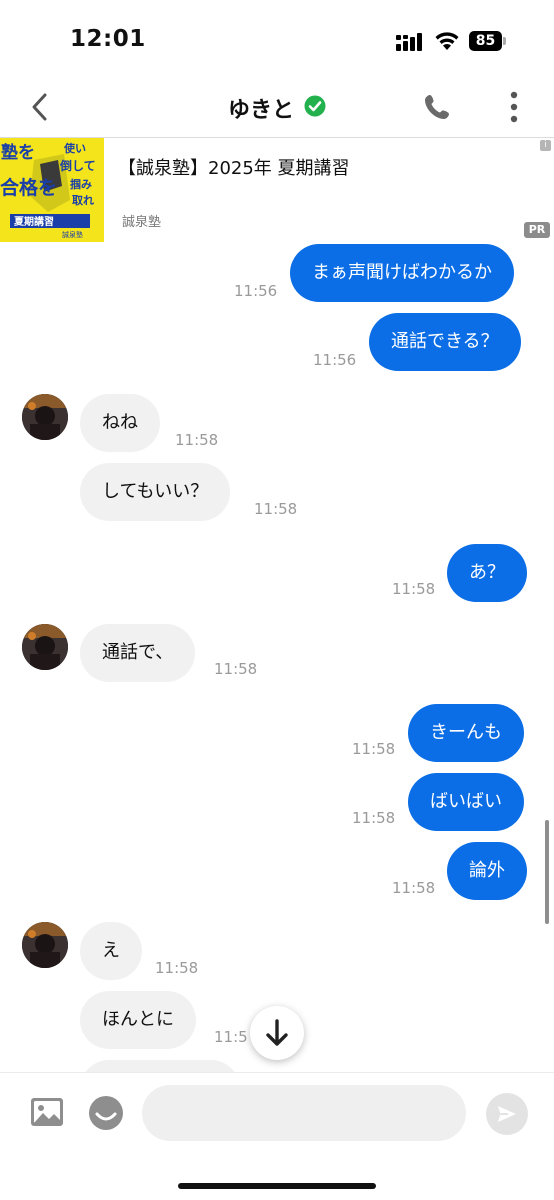 The image size is (554, 1200). What do you see at coordinates (81, 184) in the screenshot?
I see `ad-text-line5: 掴み` at bounding box center [81, 184].